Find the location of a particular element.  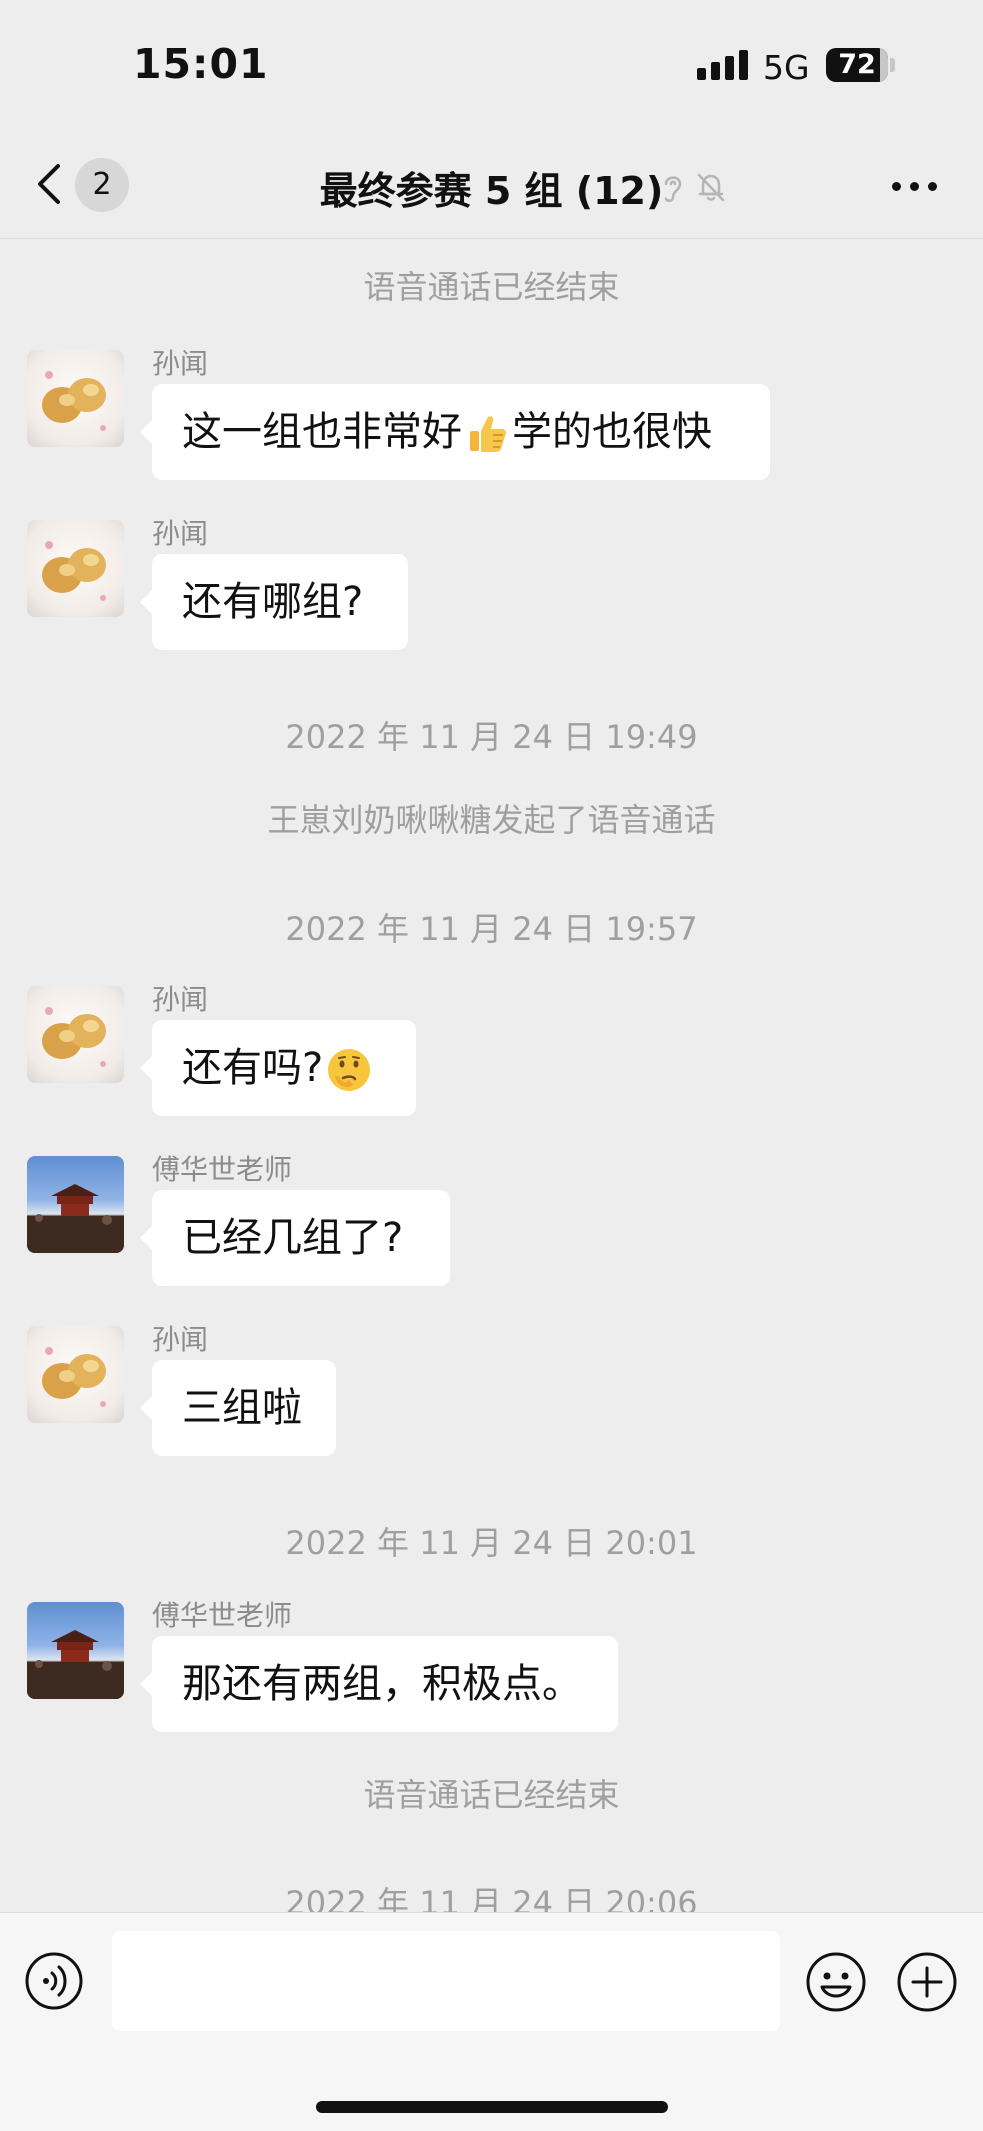

signal-icon is located at coordinates (723, 65).